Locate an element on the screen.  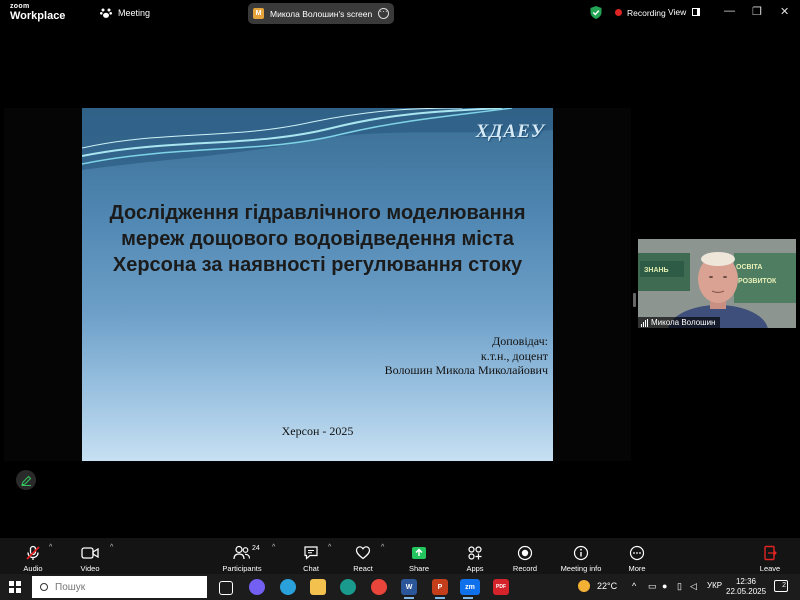
windows-start-icon is located at coordinates (15, 587).